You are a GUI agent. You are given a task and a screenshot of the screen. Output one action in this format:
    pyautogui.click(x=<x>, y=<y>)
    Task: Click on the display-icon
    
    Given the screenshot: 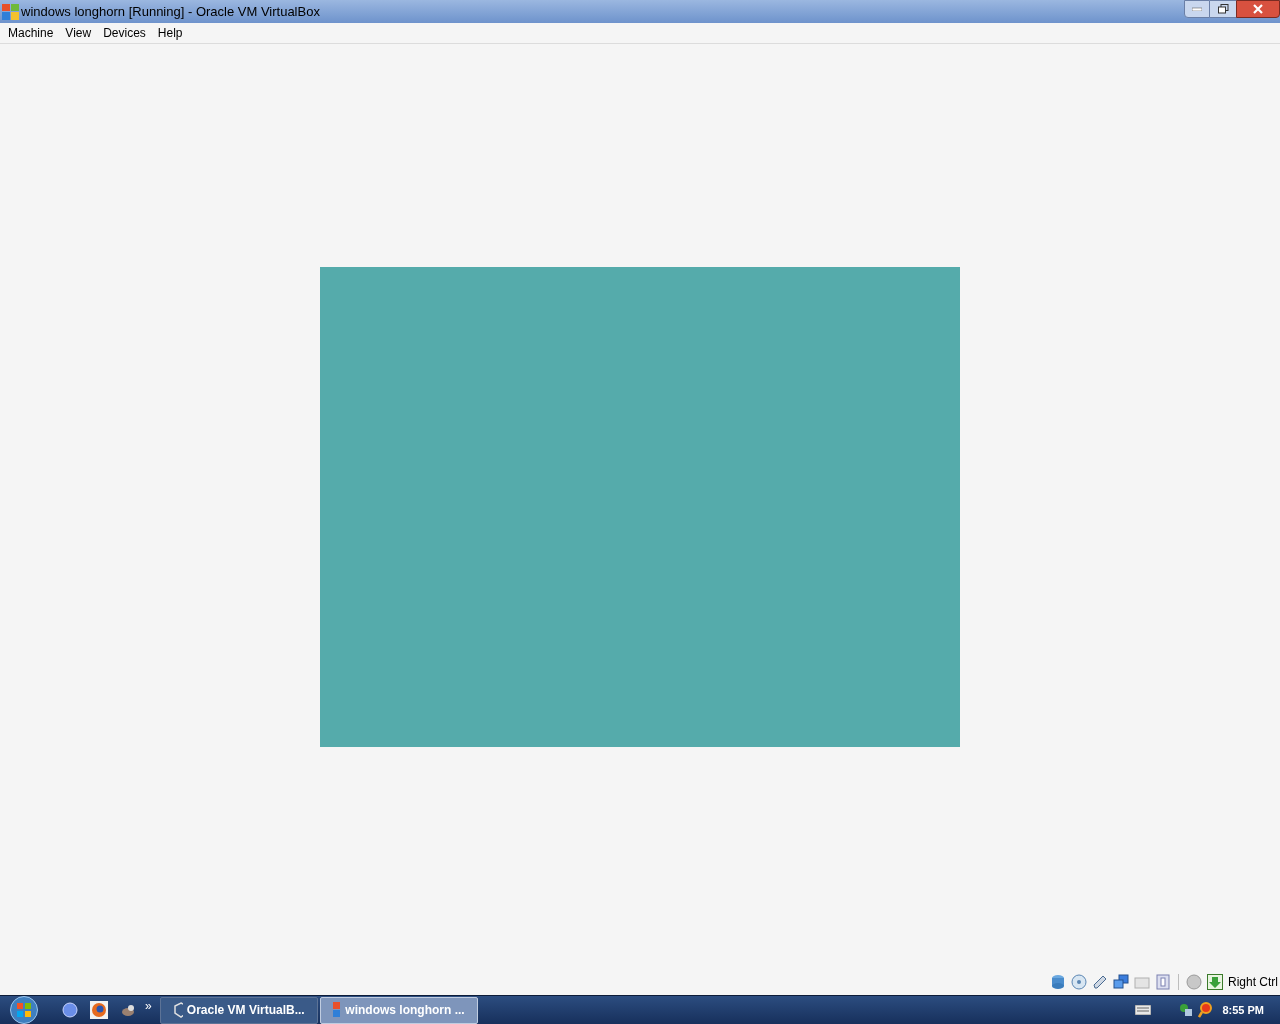 What is the action you would take?
    pyautogui.click(x=1163, y=982)
    